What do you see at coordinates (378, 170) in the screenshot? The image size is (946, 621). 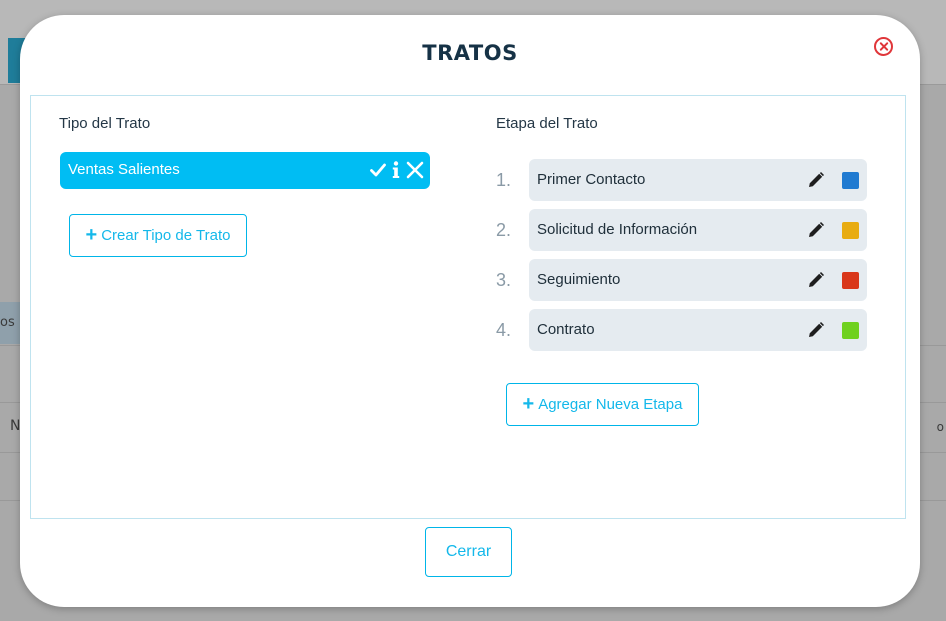 I see `check-icon` at bounding box center [378, 170].